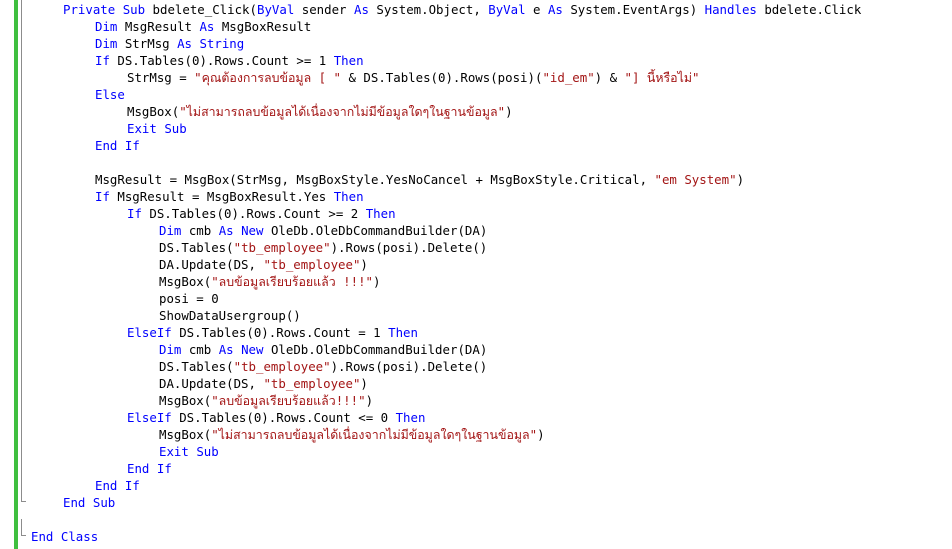  Describe the element at coordinates (196, 247) in the screenshot. I see `code-token: DS.Tables(` at that location.